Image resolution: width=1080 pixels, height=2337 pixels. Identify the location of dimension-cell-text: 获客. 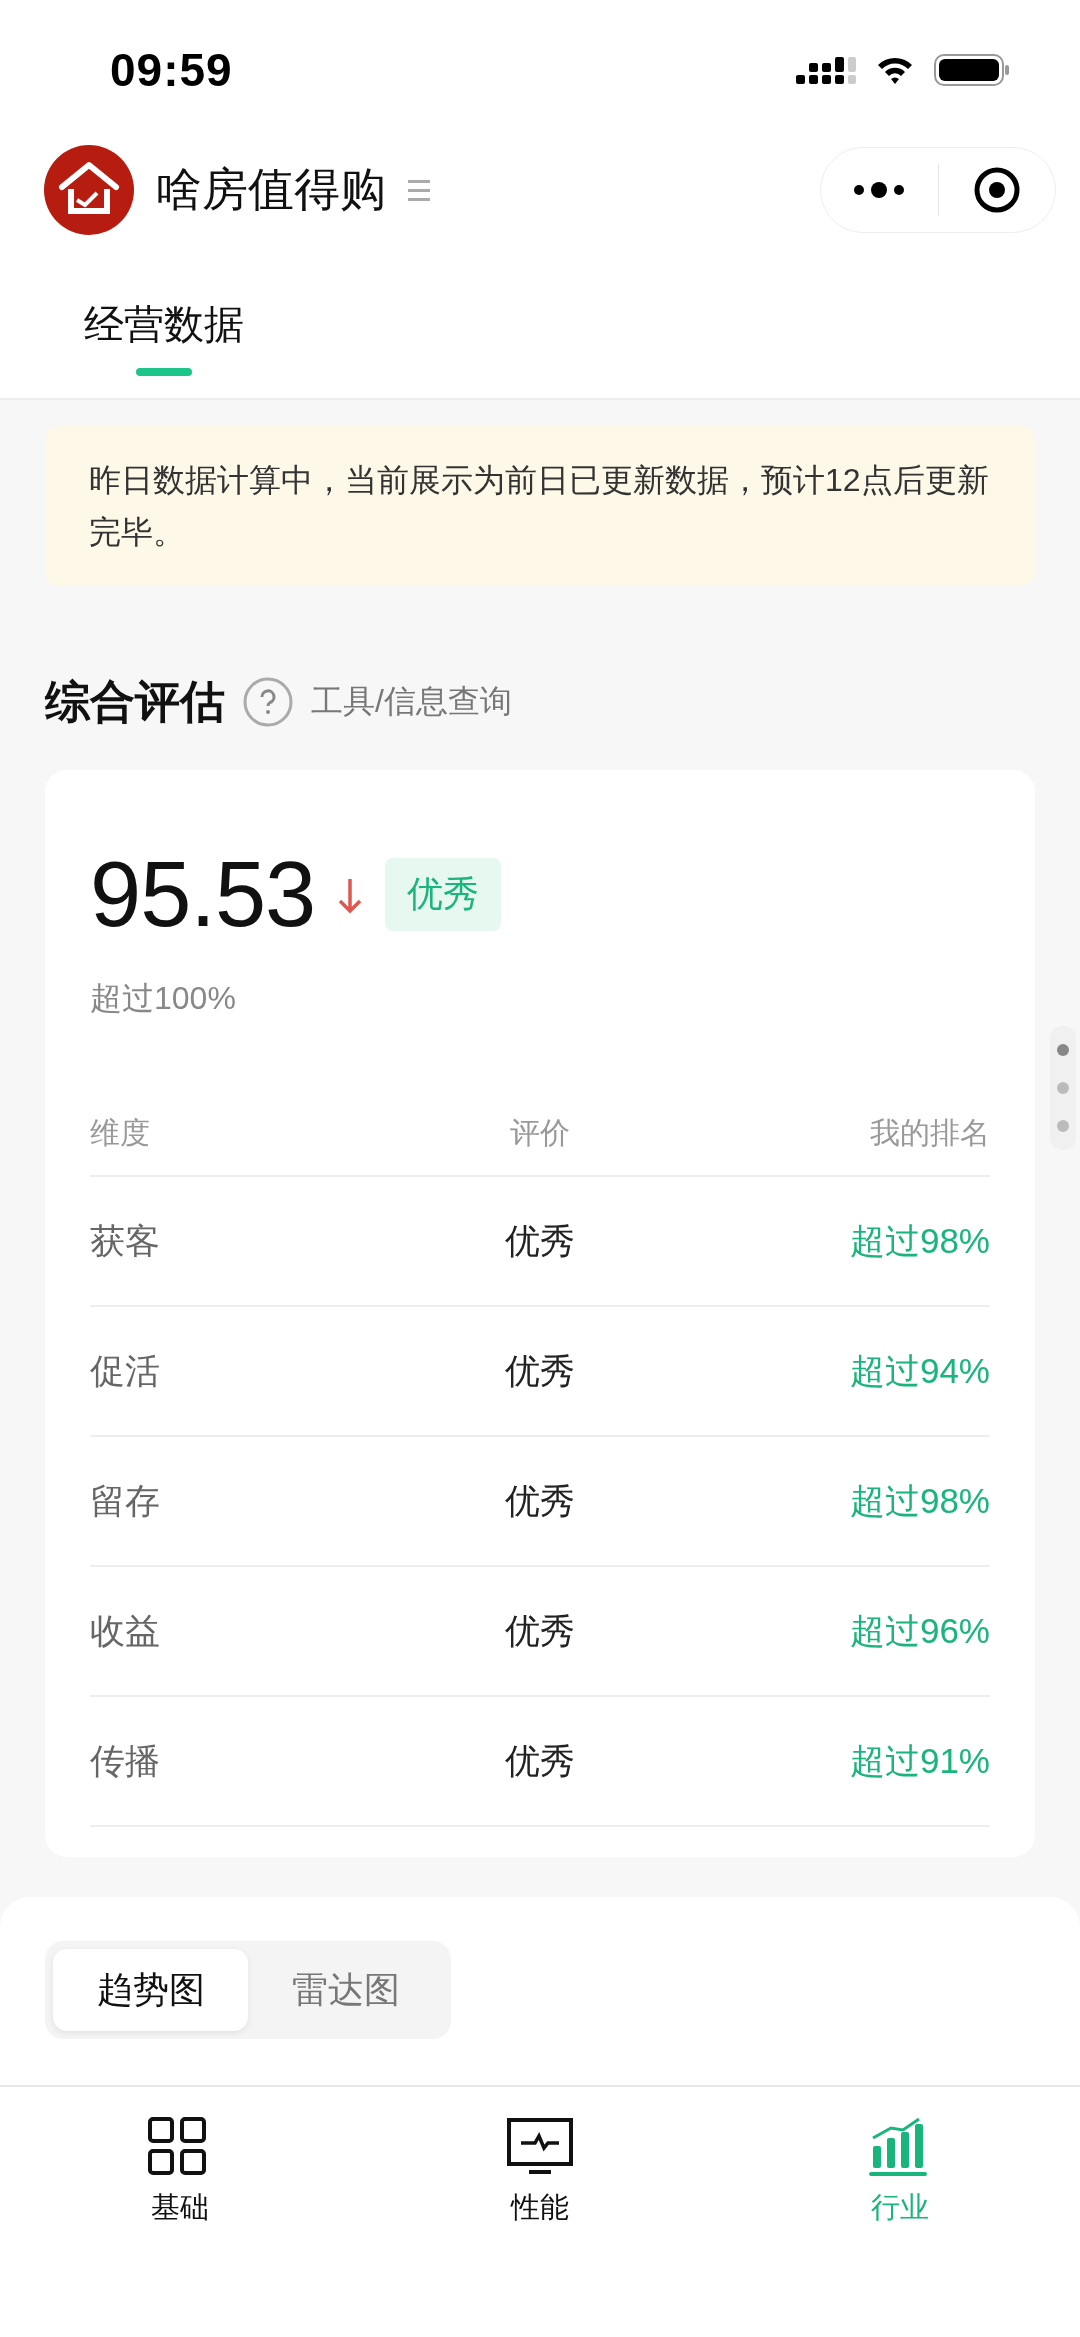
(125, 1240).